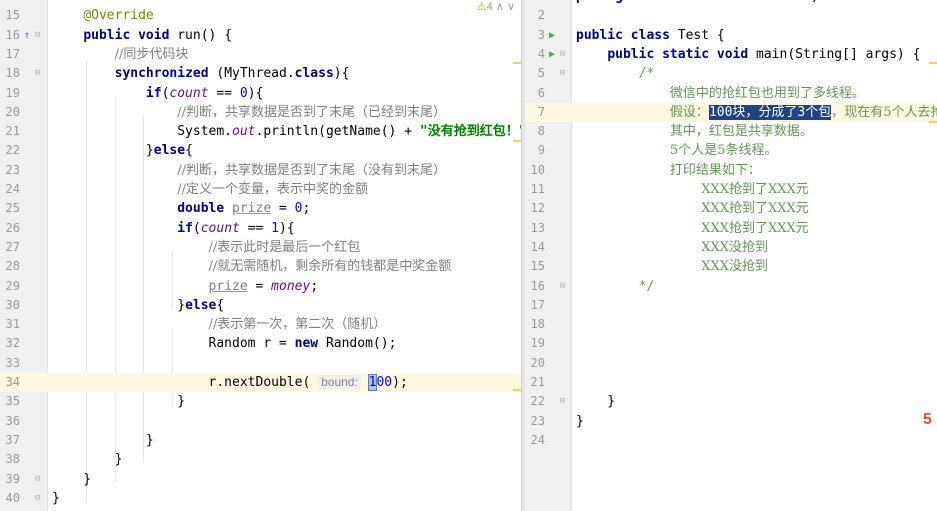 The width and height of the screenshot is (937, 511). What do you see at coordinates (731, 286) in the screenshot?
I see `code-line: 16 ⊟ */` at bounding box center [731, 286].